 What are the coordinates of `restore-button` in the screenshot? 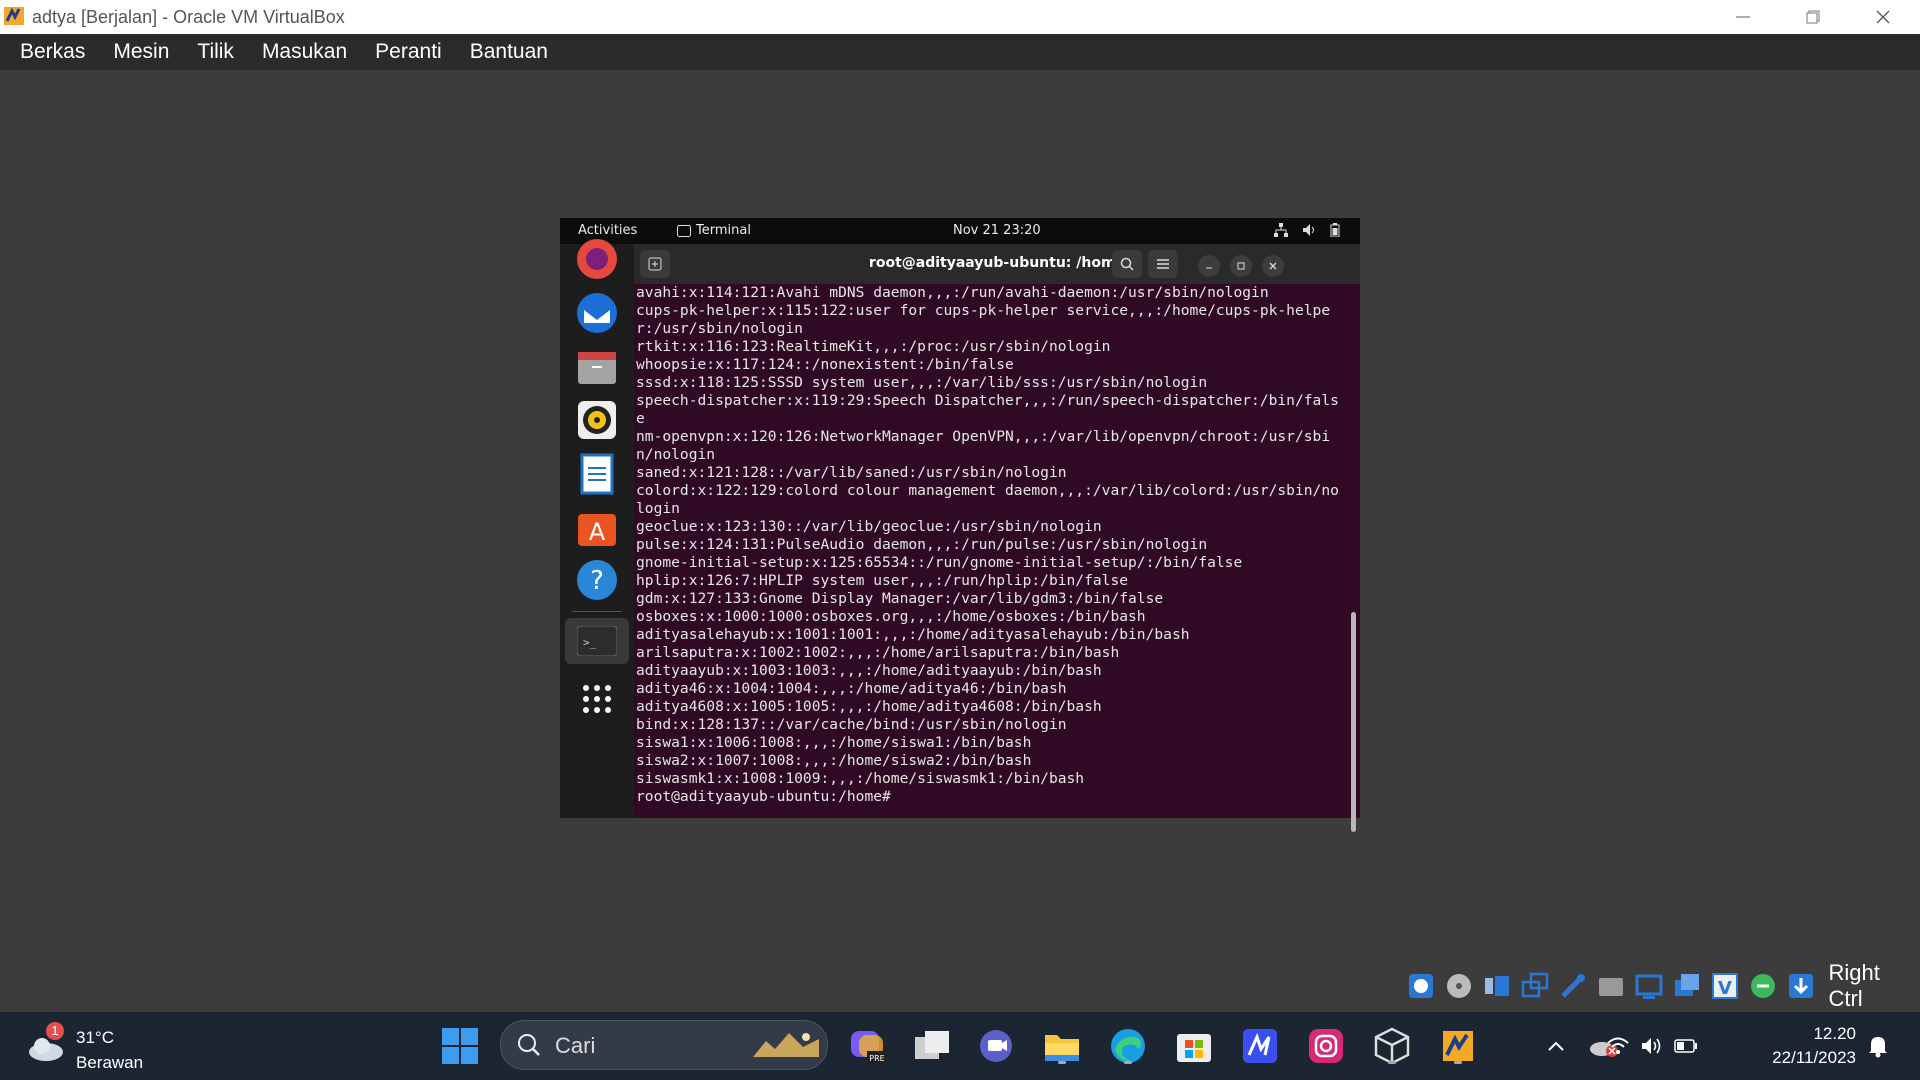 It's located at (1813, 17).